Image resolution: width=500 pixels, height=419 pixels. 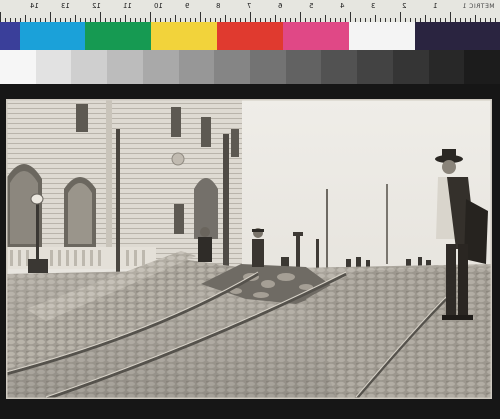 I want to click on ruler-number: 1, so click(x=435, y=6).